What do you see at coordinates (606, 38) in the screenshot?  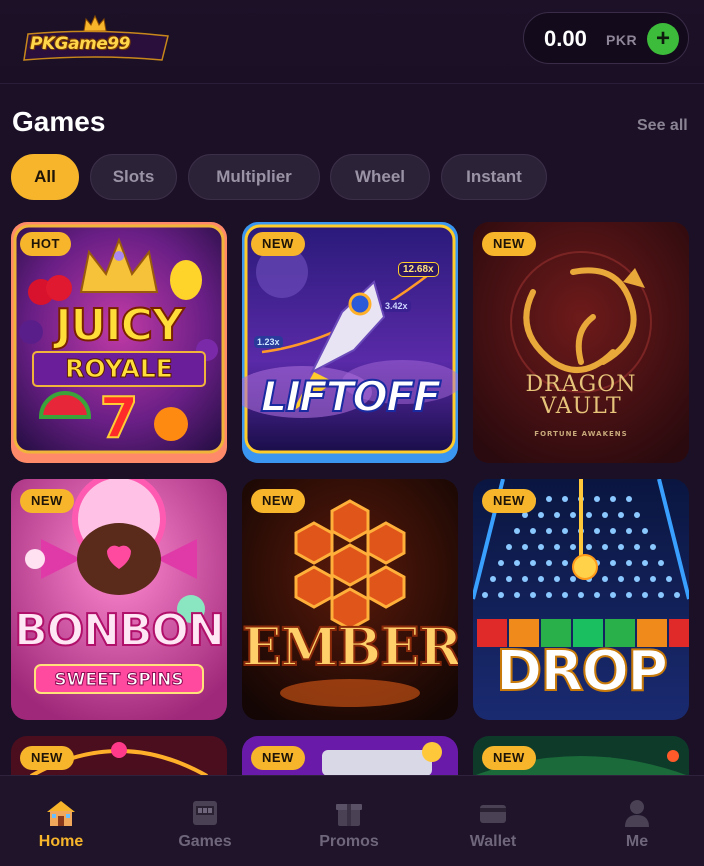 I see `balance-pill: 0.00 PKR +` at bounding box center [606, 38].